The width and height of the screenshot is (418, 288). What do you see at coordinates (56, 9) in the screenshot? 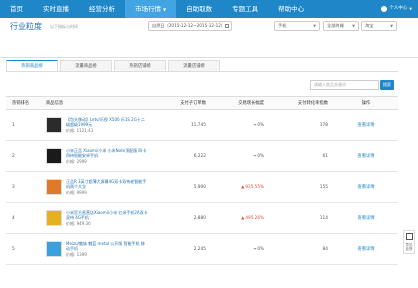
I see `nav-item-live: 实时直播` at bounding box center [56, 9].